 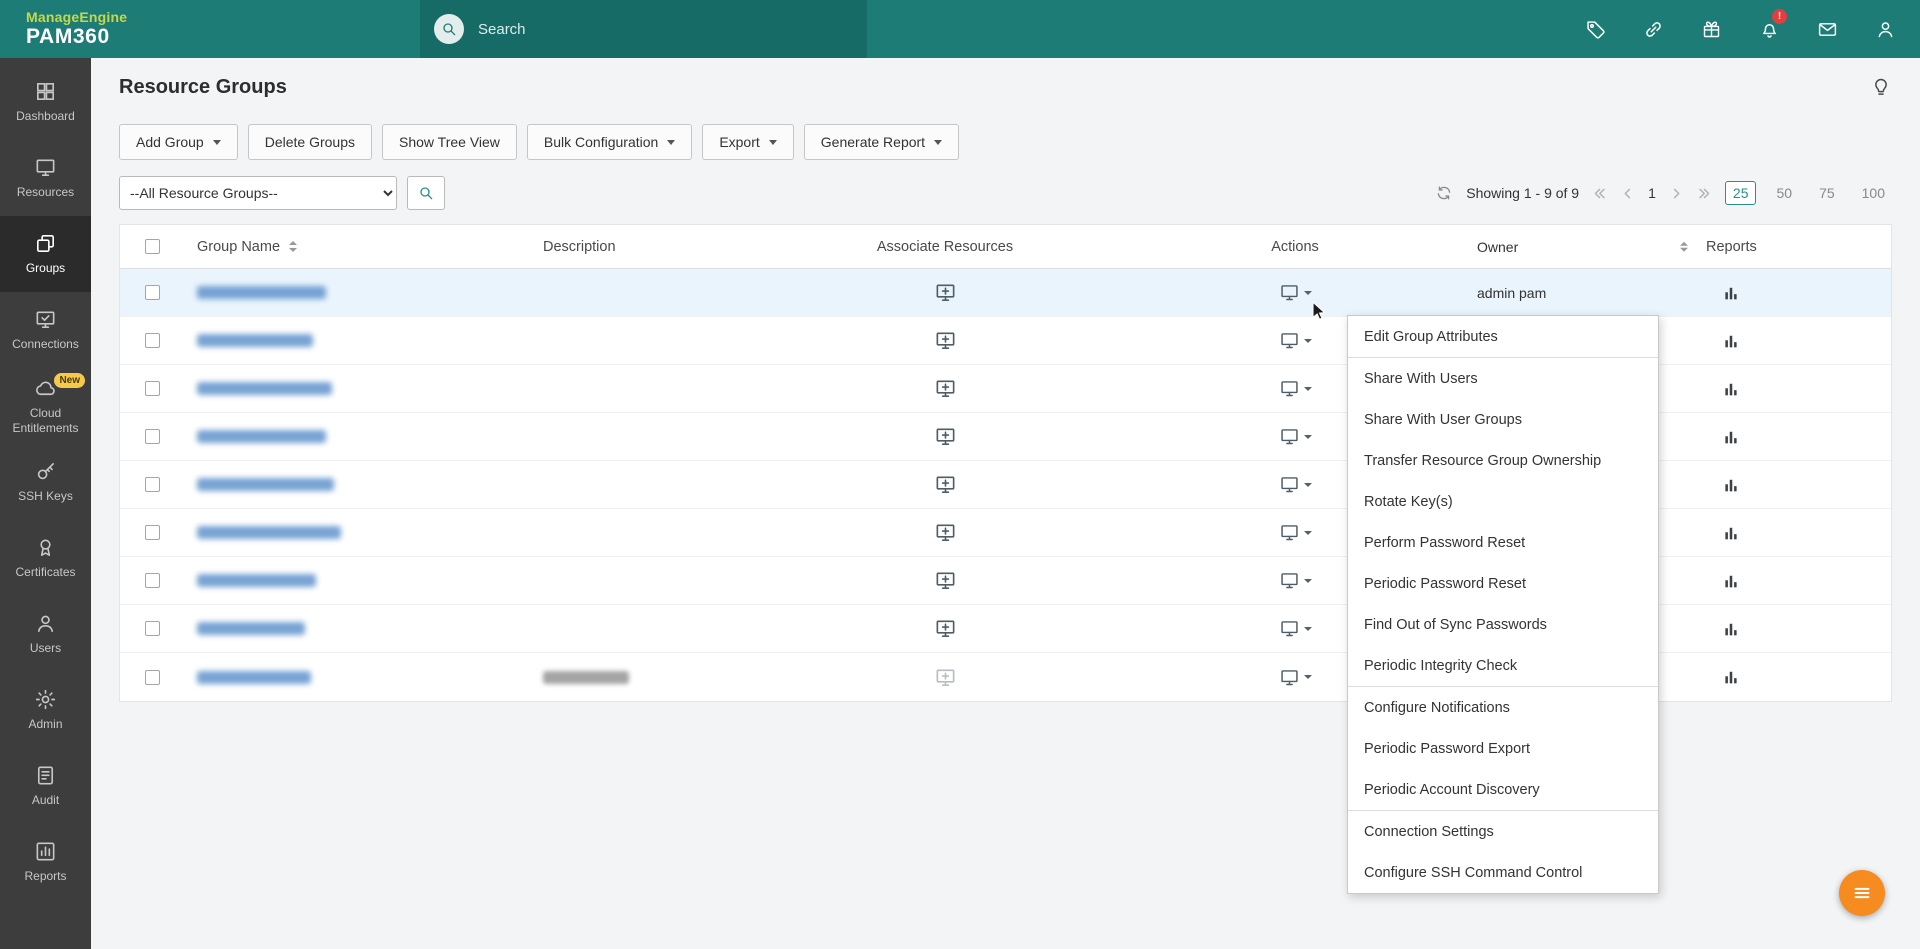 I want to click on bulk-configuration-button: Bulk Configuration, so click(x=609, y=142).